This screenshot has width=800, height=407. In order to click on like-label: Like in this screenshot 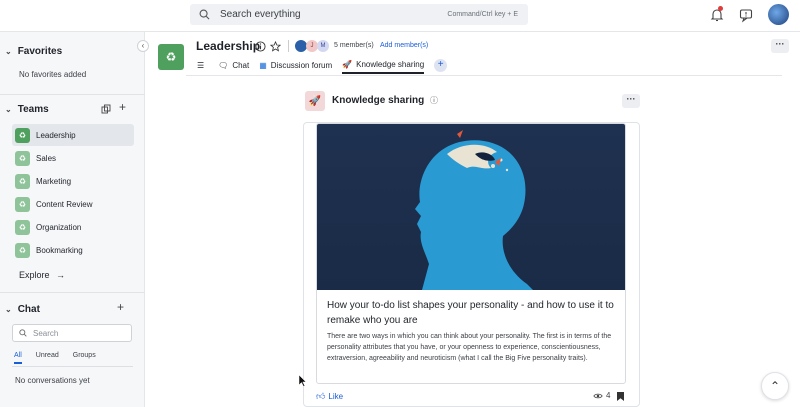, I will do `click(336, 396)`.